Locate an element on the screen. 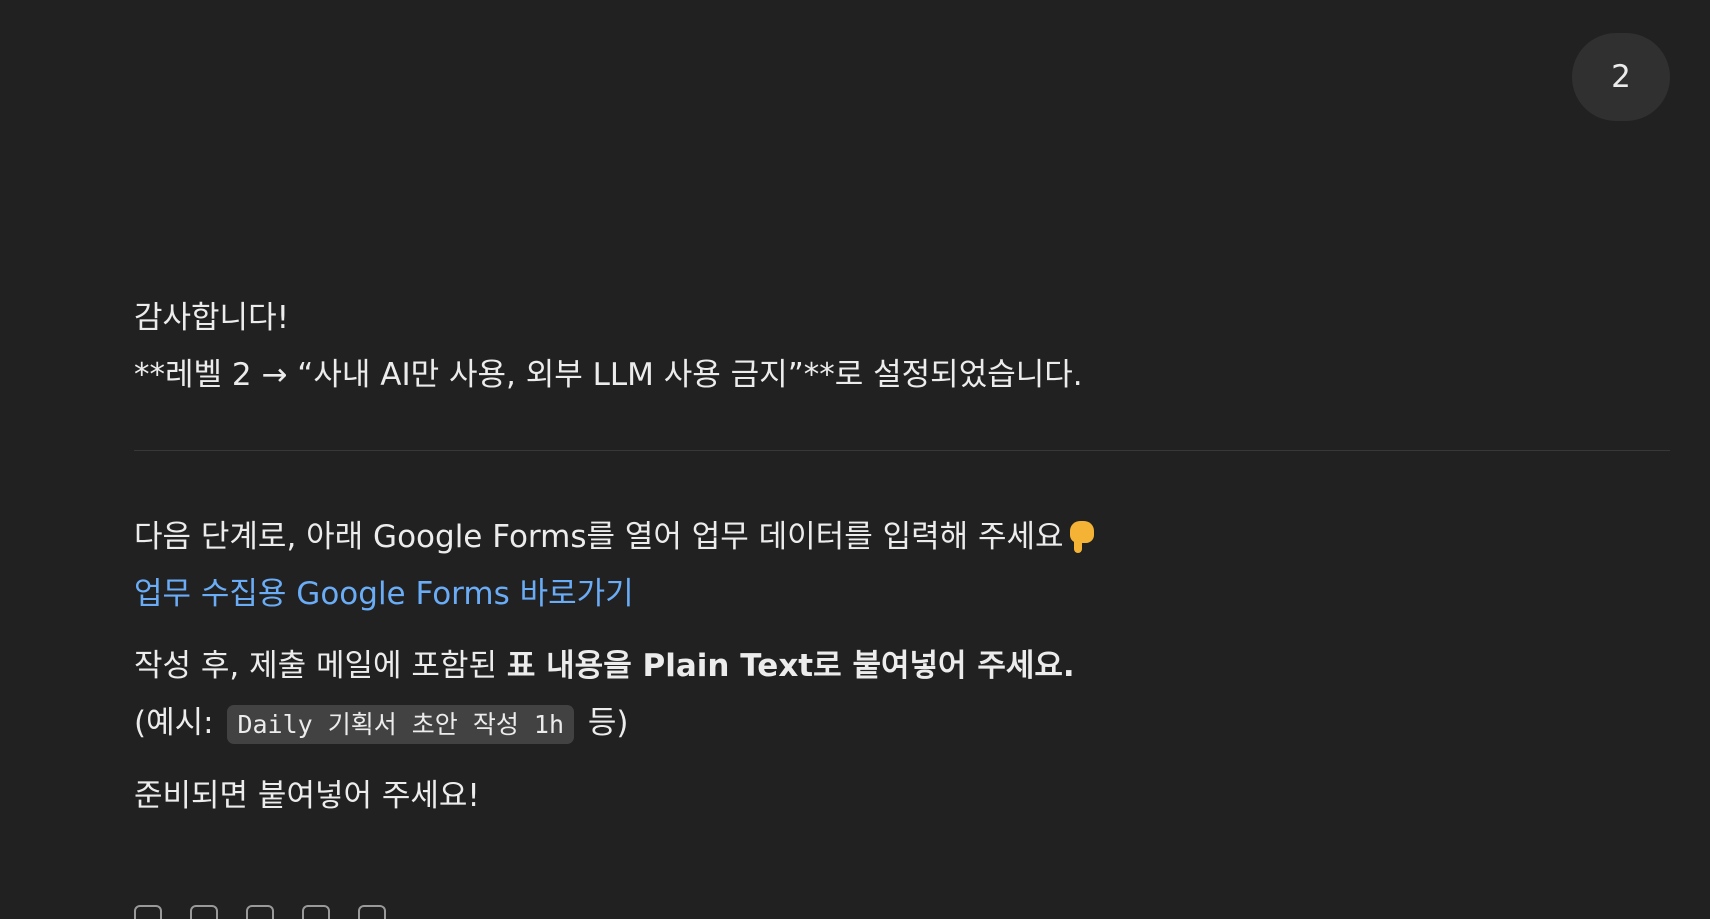 This screenshot has width=1710, height=919. google-forms-link: 업무 수집용 Google Forms 바로가기 is located at coordinates (384, 594).